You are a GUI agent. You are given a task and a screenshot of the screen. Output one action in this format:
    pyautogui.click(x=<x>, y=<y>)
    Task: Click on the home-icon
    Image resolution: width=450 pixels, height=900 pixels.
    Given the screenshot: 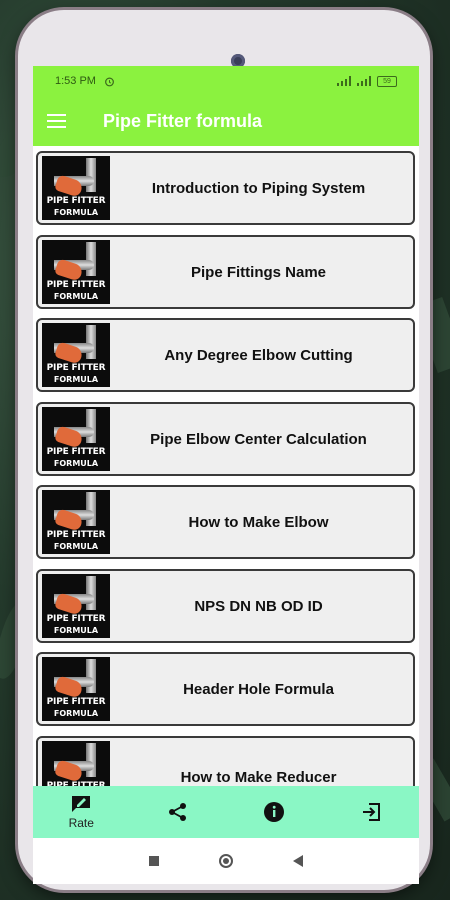 What is the action you would take?
    pyautogui.click(x=226, y=861)
    